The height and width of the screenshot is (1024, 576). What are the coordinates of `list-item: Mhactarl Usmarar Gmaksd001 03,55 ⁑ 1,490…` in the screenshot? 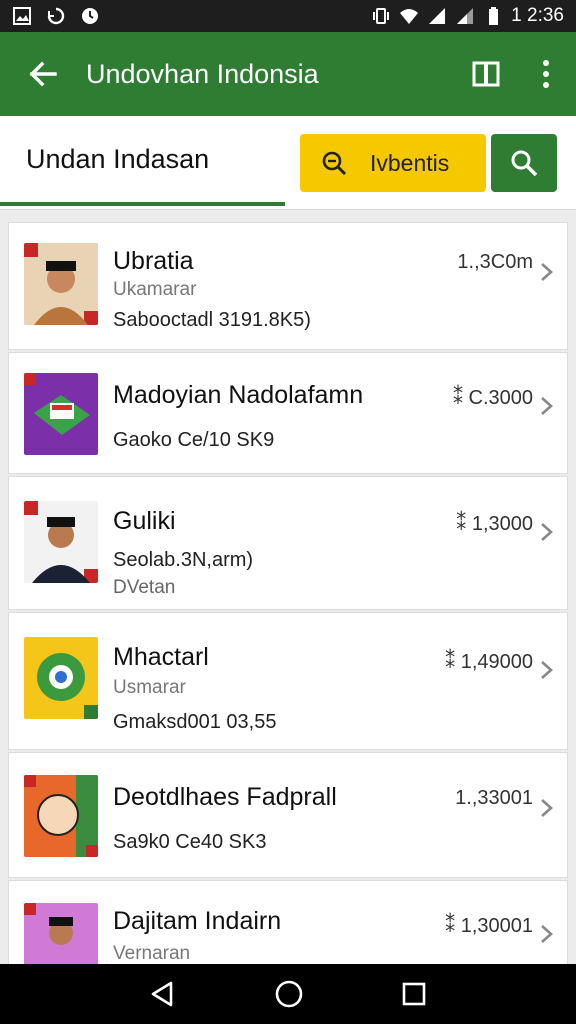 It's located at (288, 681).